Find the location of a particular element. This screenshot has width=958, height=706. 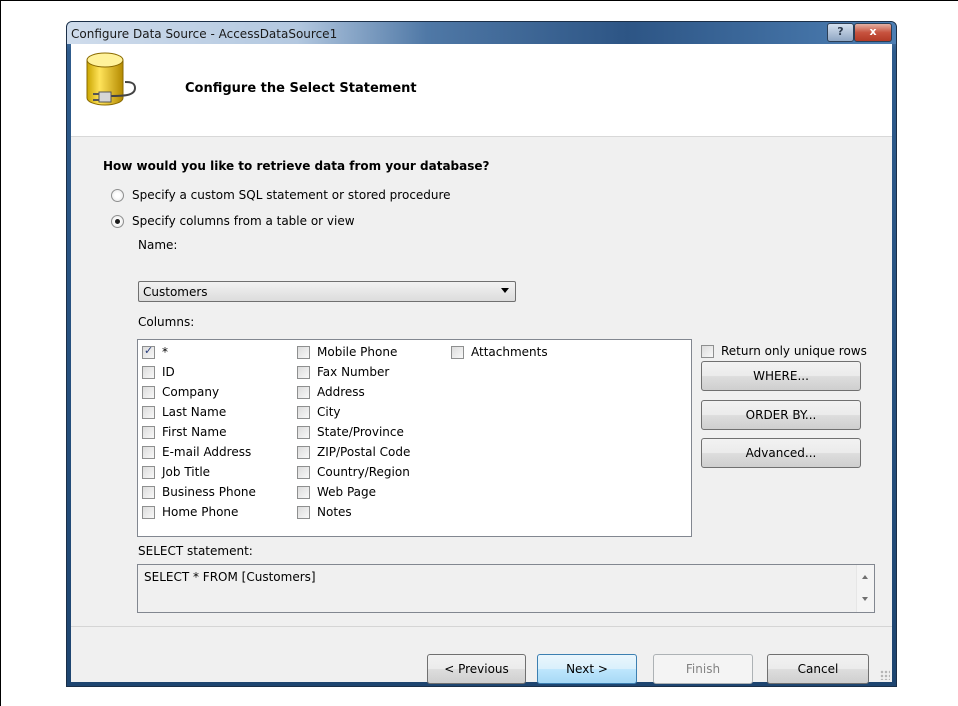

cancel-button: Cancel is located at coordinates (818, 669).